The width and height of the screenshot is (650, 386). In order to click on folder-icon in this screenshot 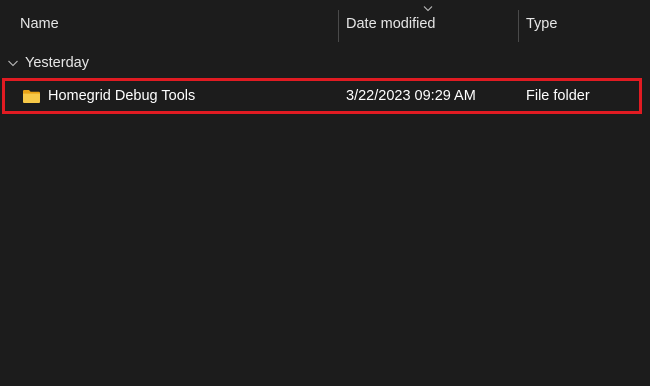, I will do `click(31, 96)`.